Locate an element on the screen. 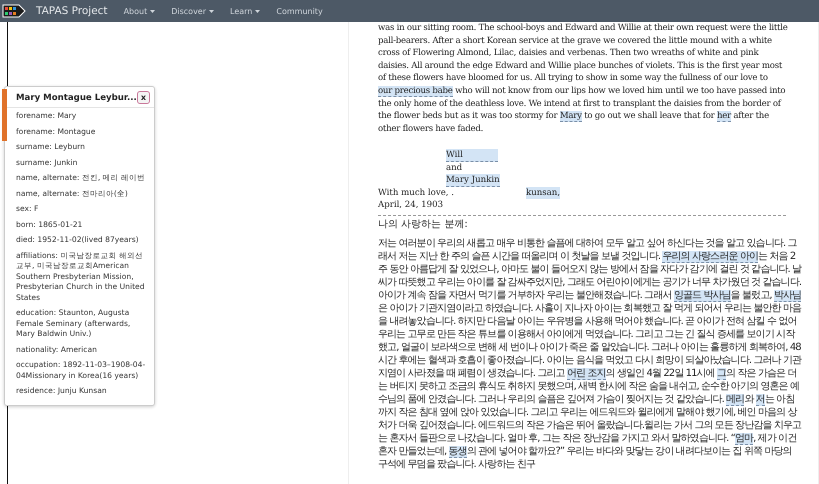  entity-link: 저 is located at coordinates (760, 400).